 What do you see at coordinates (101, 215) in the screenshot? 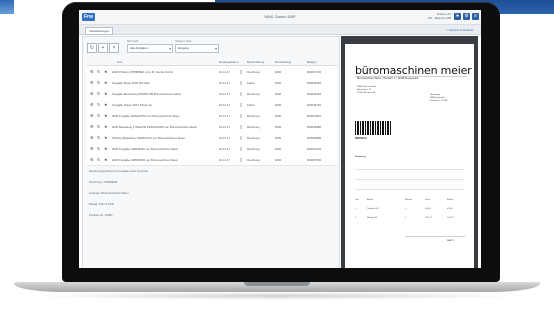
I see `detail-line: Position Nr.: 10001` at bounding box center [101, 215].